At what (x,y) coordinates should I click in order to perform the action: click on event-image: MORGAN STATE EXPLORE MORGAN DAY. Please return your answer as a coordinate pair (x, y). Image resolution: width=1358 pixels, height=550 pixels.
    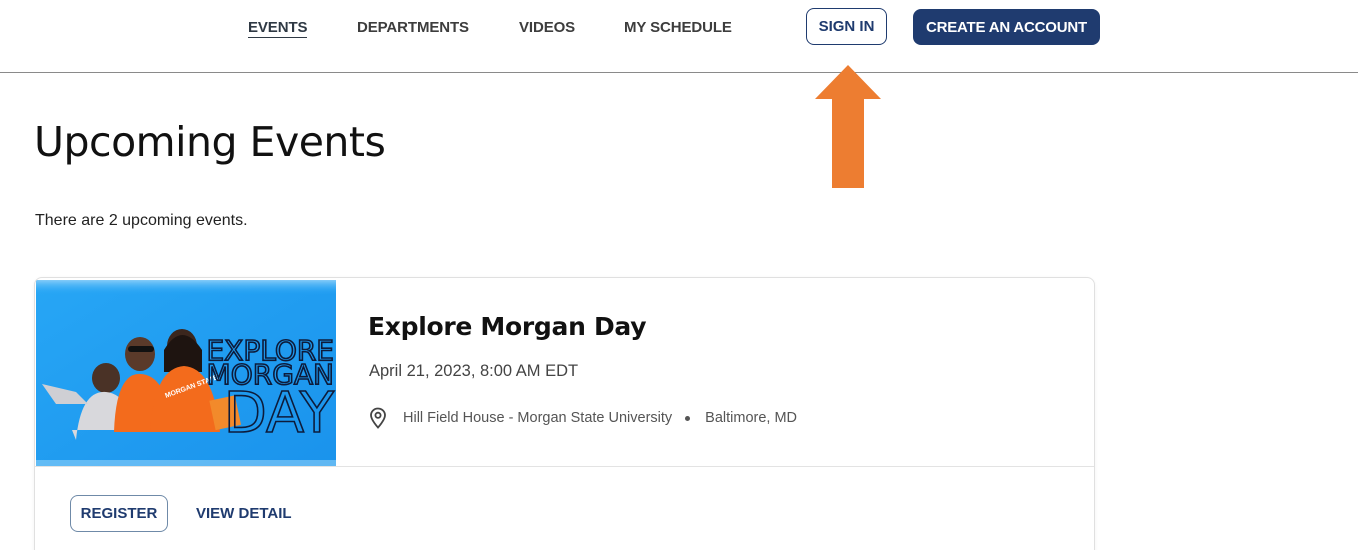
    Looking at the image, I should click on (186, 373).